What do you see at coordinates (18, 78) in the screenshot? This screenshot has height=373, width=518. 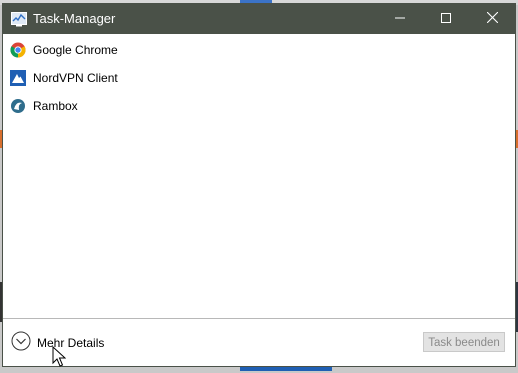 I see `nordvpn-icon` at bounding box center [18, 78].